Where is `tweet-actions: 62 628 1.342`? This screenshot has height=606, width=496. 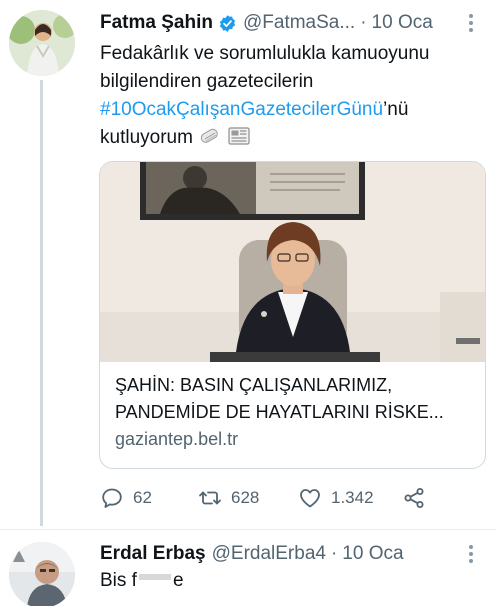
tweet-actions: 62 628 1.342 is located at coordinates (290, 500).